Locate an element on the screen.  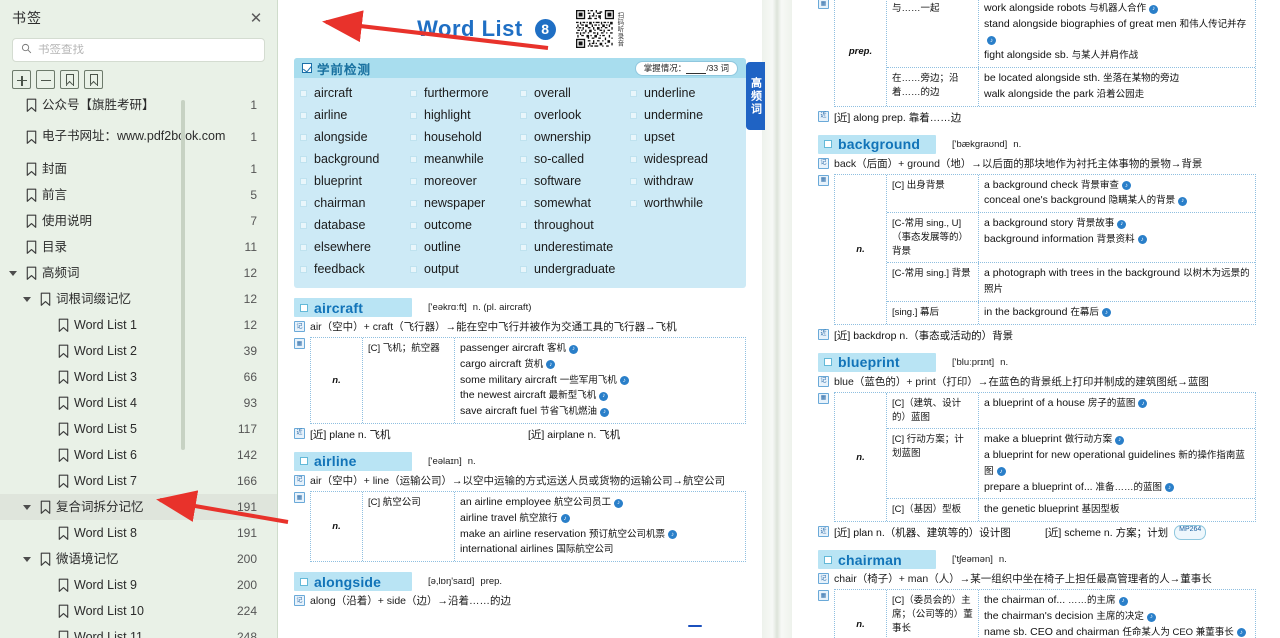
pretest-word: upset is located at coordinates (685, 137).